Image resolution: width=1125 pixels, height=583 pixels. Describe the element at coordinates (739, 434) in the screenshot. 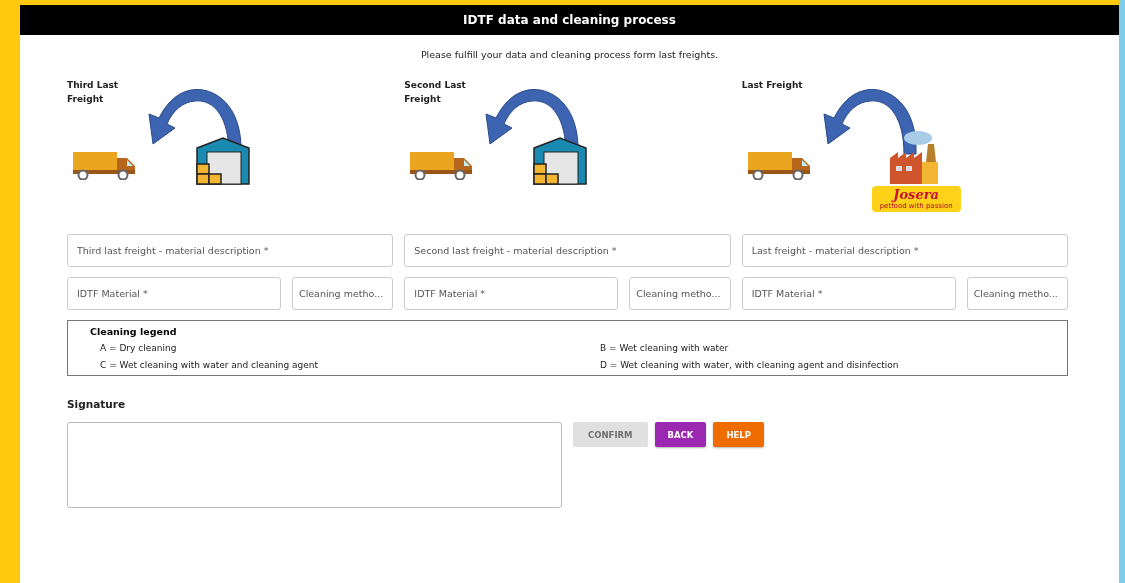

I see `help-button: HELP` at that location.